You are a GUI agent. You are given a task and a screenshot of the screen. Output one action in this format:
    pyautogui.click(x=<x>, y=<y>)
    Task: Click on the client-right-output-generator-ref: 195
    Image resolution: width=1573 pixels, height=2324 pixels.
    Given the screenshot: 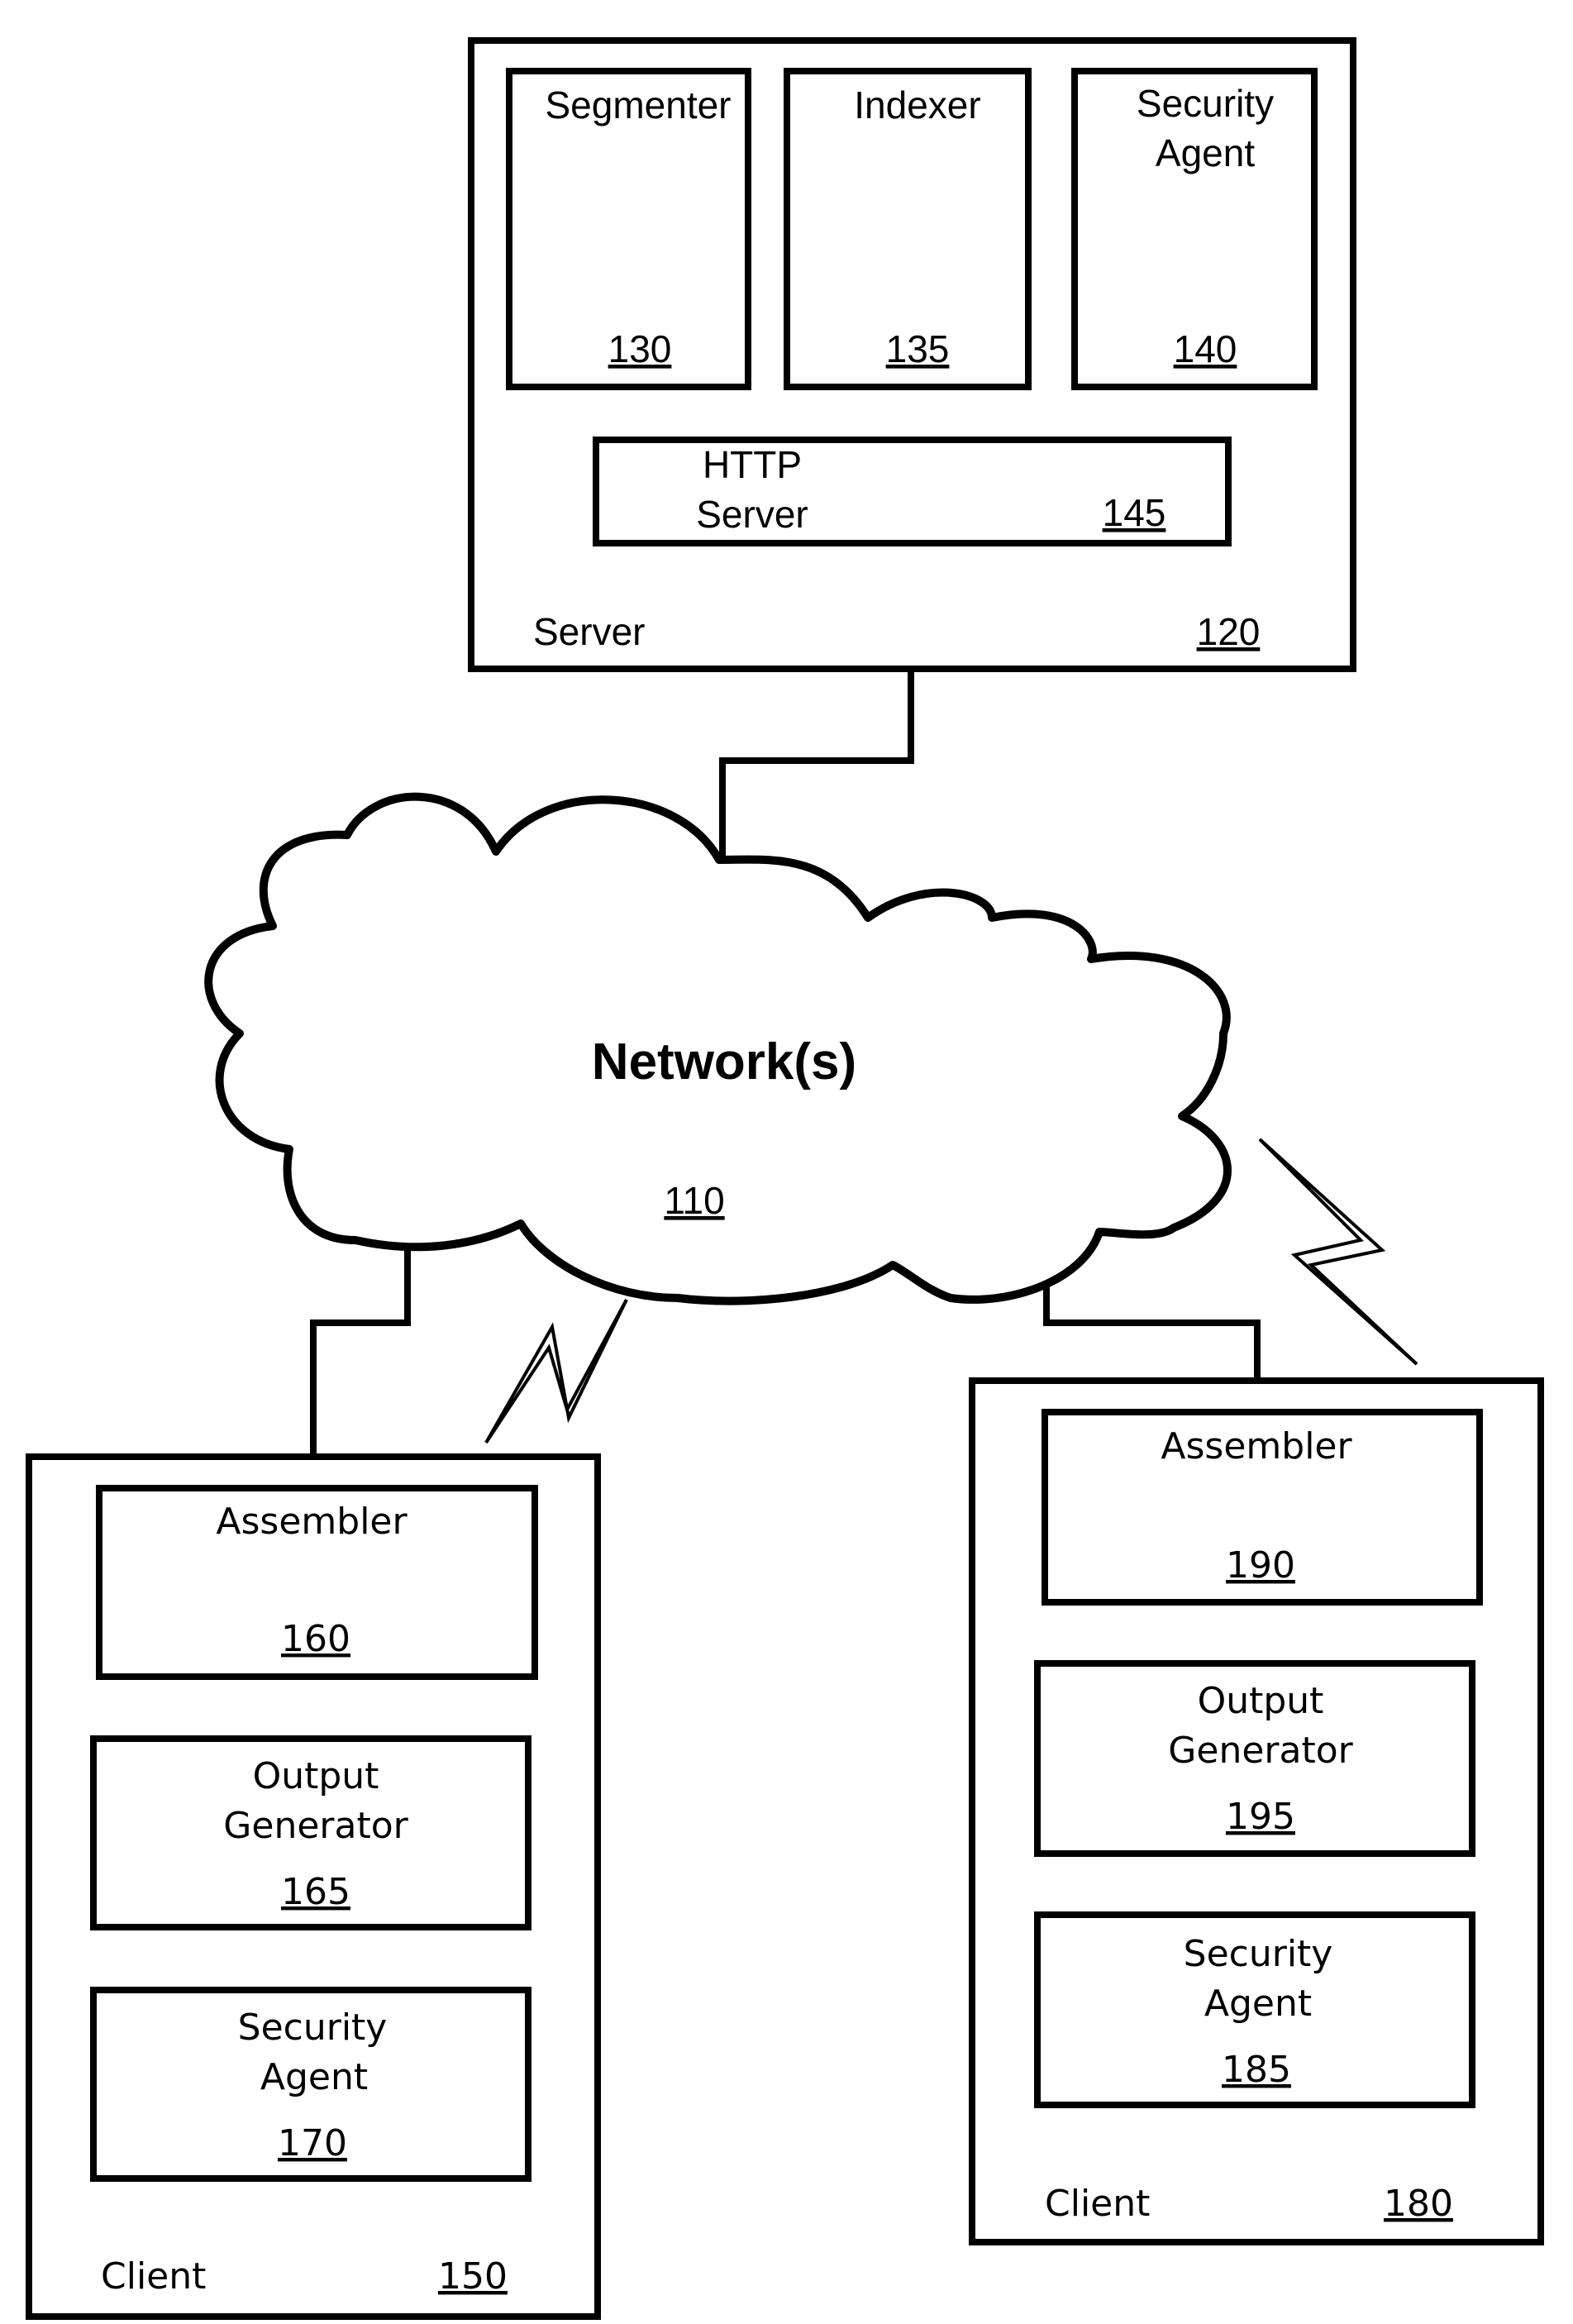 What is the action you would take?
    pyautogui.click(x=1260, y=1817)
    